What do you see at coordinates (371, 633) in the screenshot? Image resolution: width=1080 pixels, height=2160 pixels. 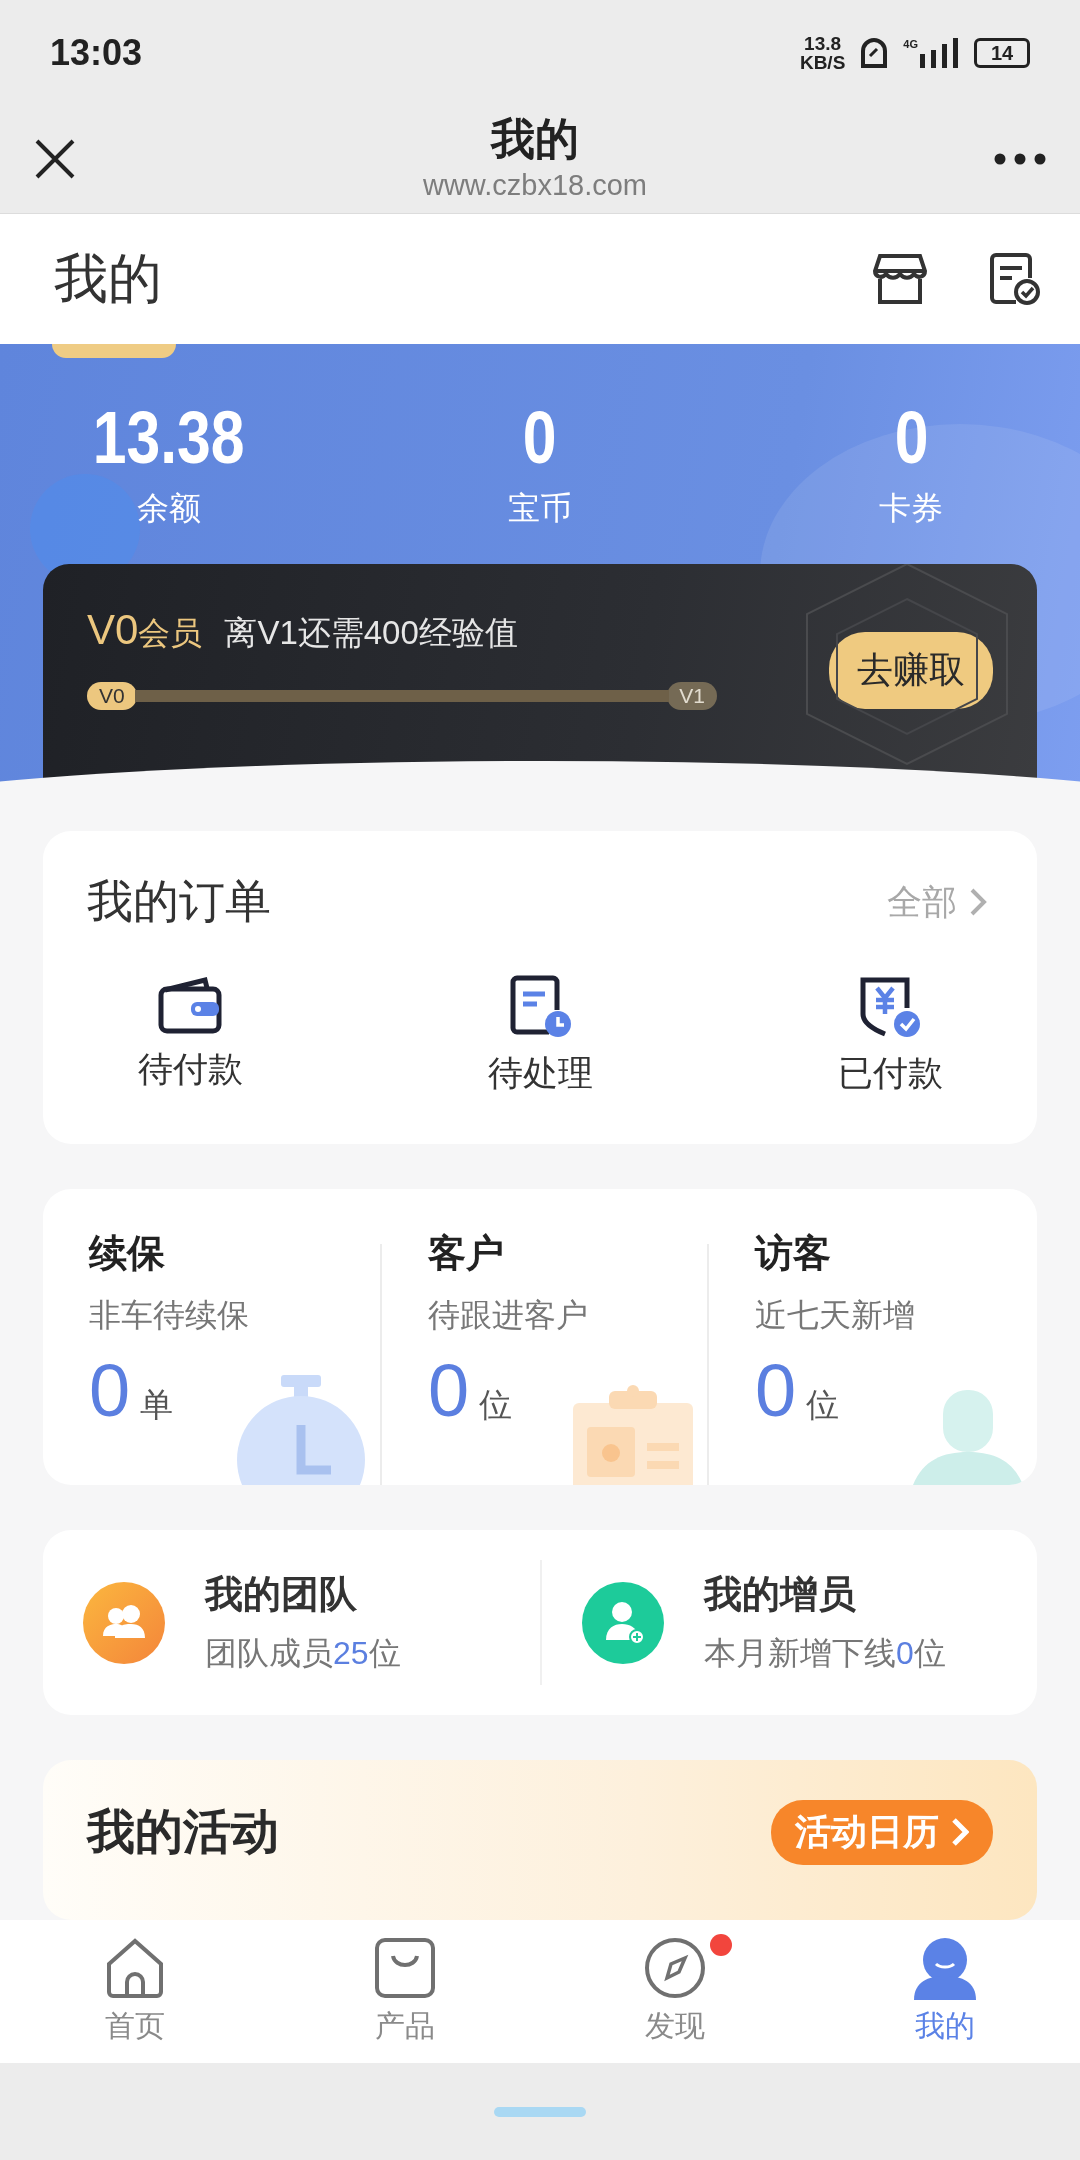 I see `level-hint: 离V1还需400经验值` at bounding box center [371, 633].